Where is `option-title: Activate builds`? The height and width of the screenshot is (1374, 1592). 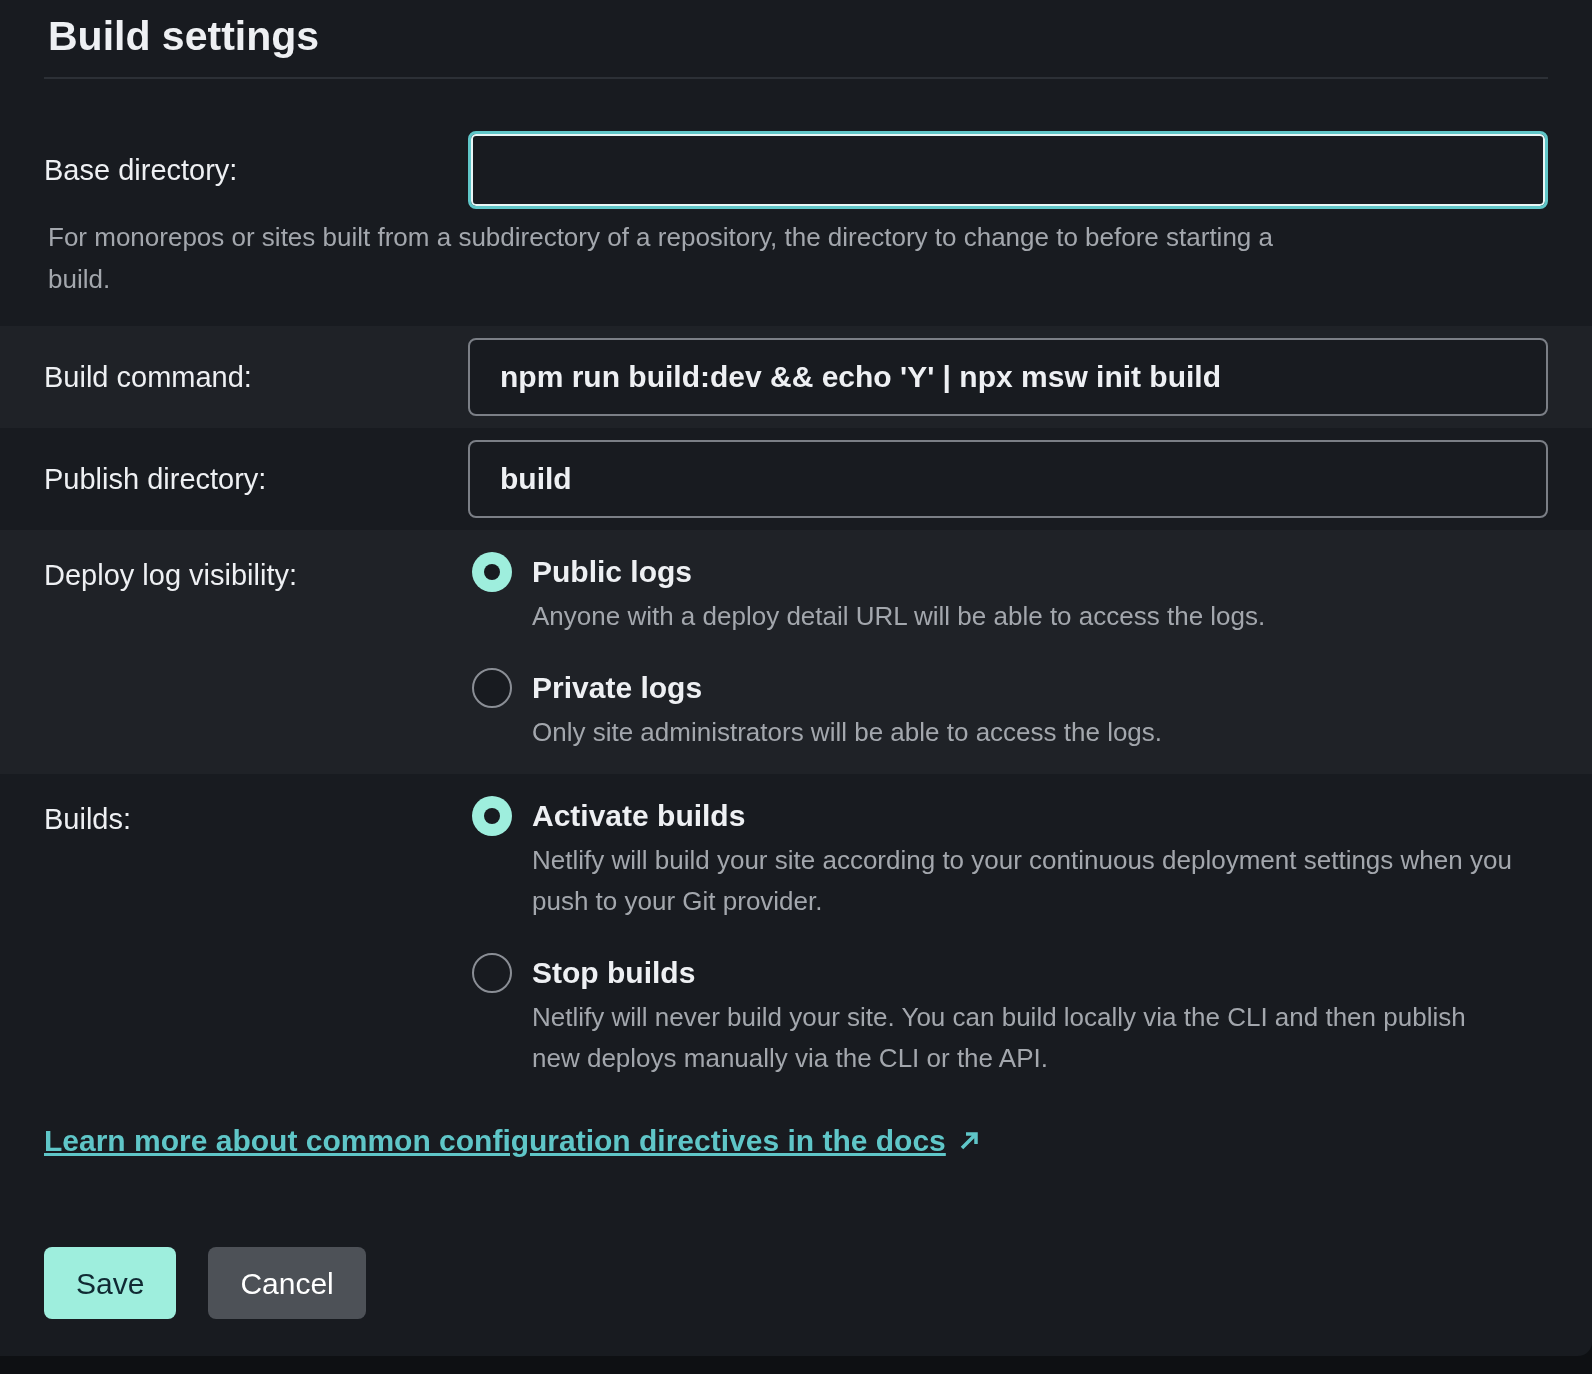
option-title: Activate builds is located at coordinates (639, 815).